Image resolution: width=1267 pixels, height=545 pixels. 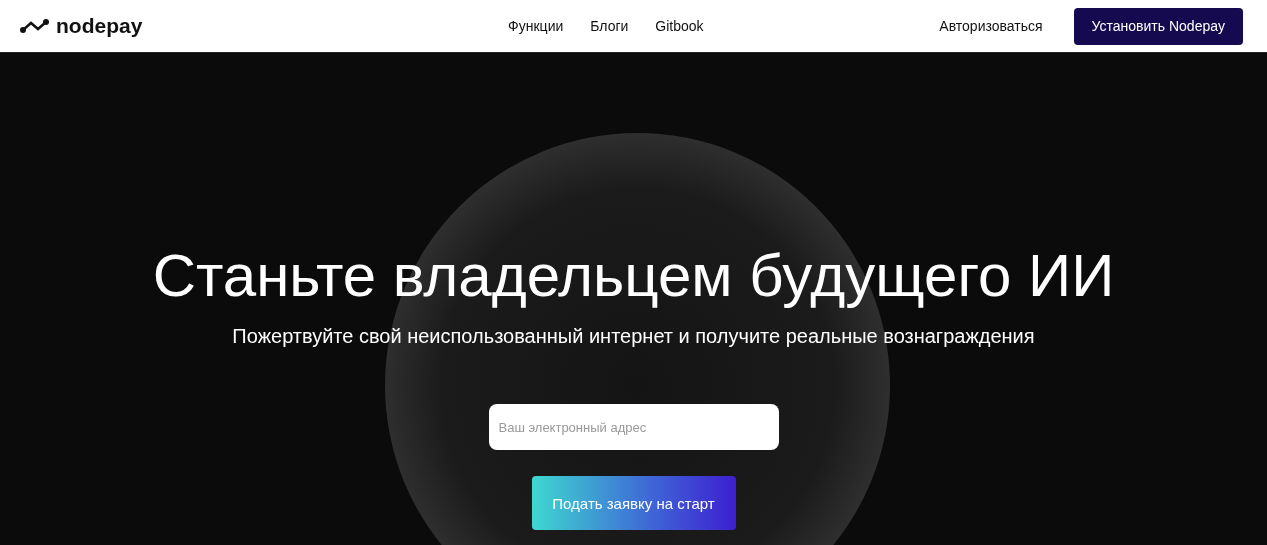 I want to click on login-link: Авторизоваться, so click(x=991, y=26).